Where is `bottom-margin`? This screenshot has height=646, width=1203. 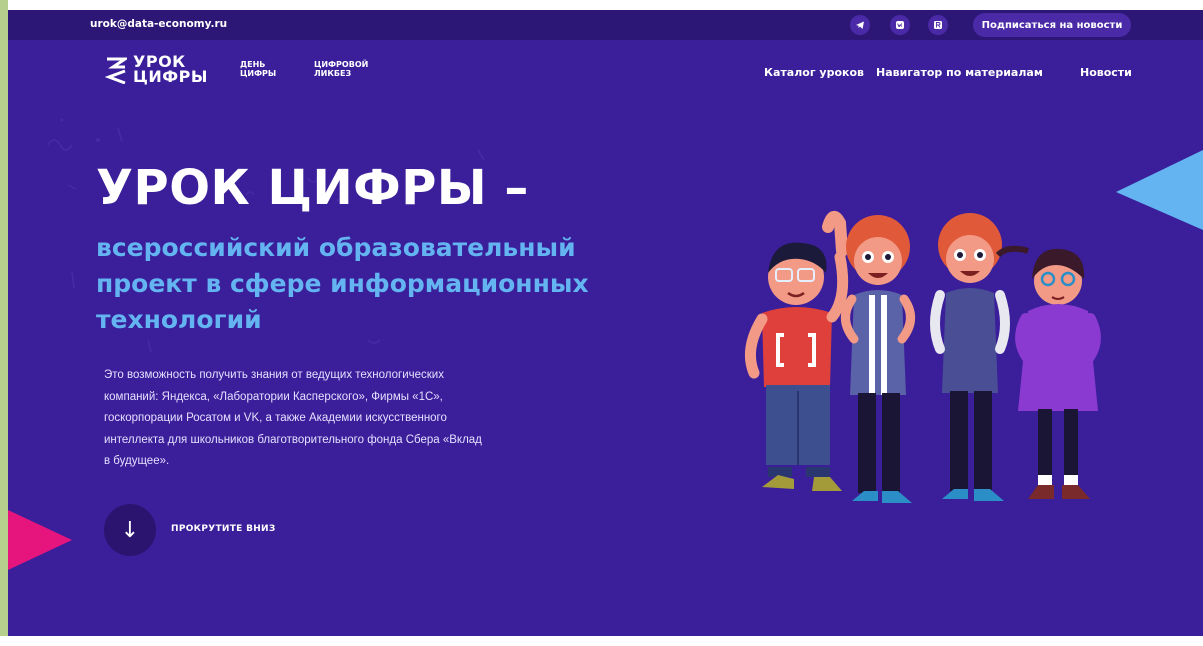 bottom-margin is located at coordinates (601, 641).